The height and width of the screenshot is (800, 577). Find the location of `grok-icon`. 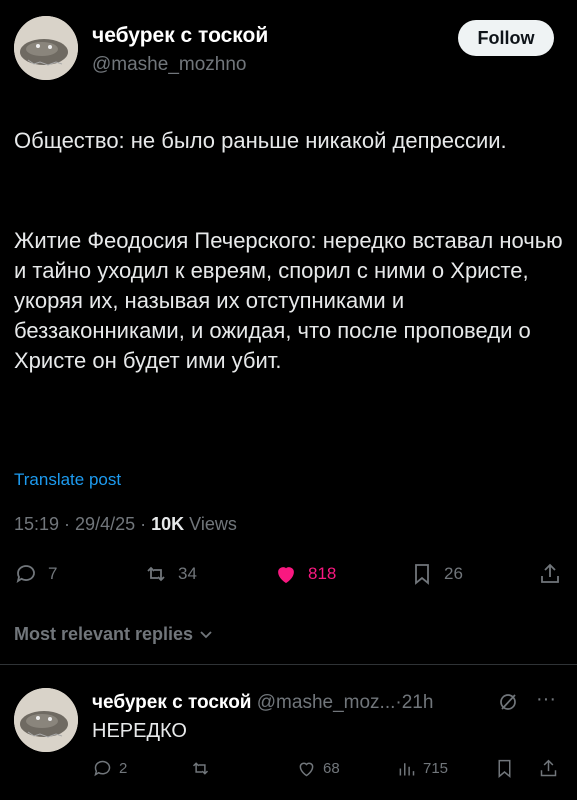

grok-icon is located at coordinates (508, 704).